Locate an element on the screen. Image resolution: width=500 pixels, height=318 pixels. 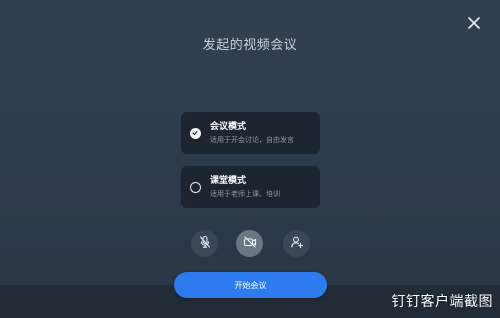
mic-toggle-button is located at coordinates (204, 243).